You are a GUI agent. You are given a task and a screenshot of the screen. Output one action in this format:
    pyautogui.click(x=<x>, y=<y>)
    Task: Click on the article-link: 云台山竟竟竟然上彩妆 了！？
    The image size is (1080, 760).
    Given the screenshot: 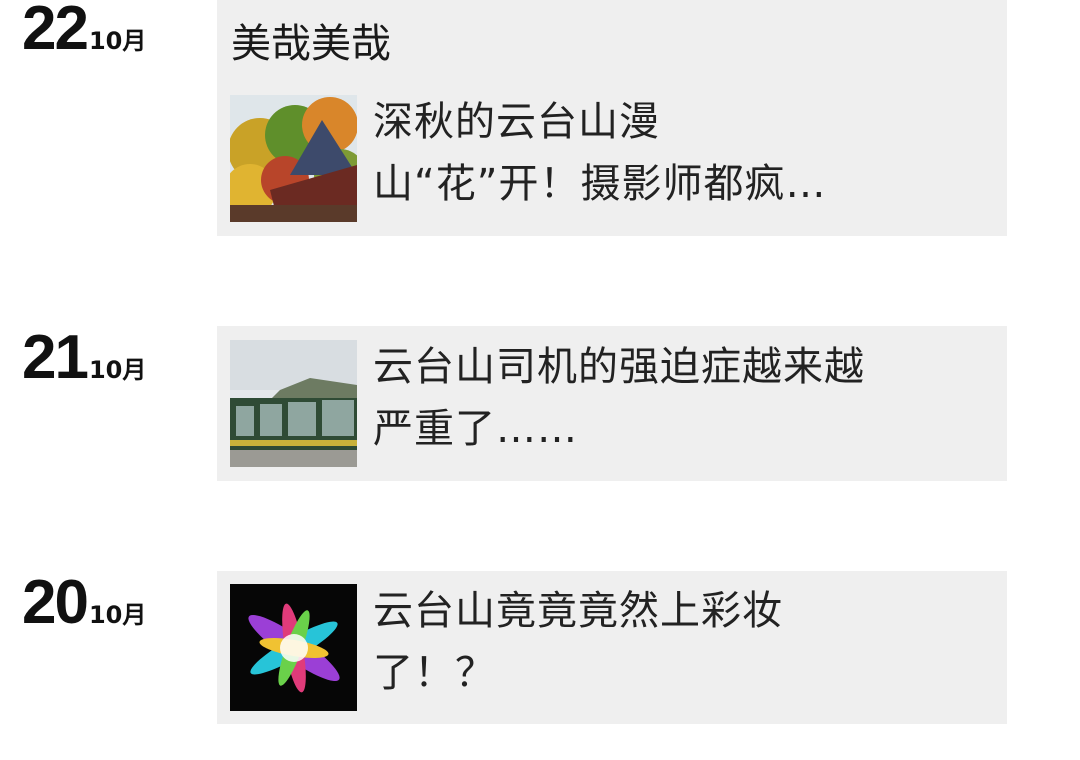 What is the action you would take?
    pyautogui.click(x=612, y=647)
    